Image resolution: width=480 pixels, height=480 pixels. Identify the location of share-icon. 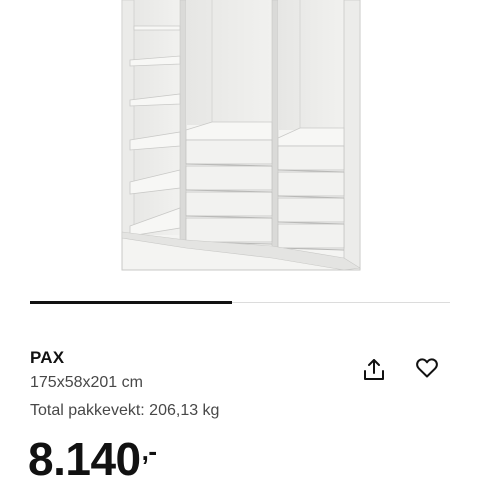
(374, 369).